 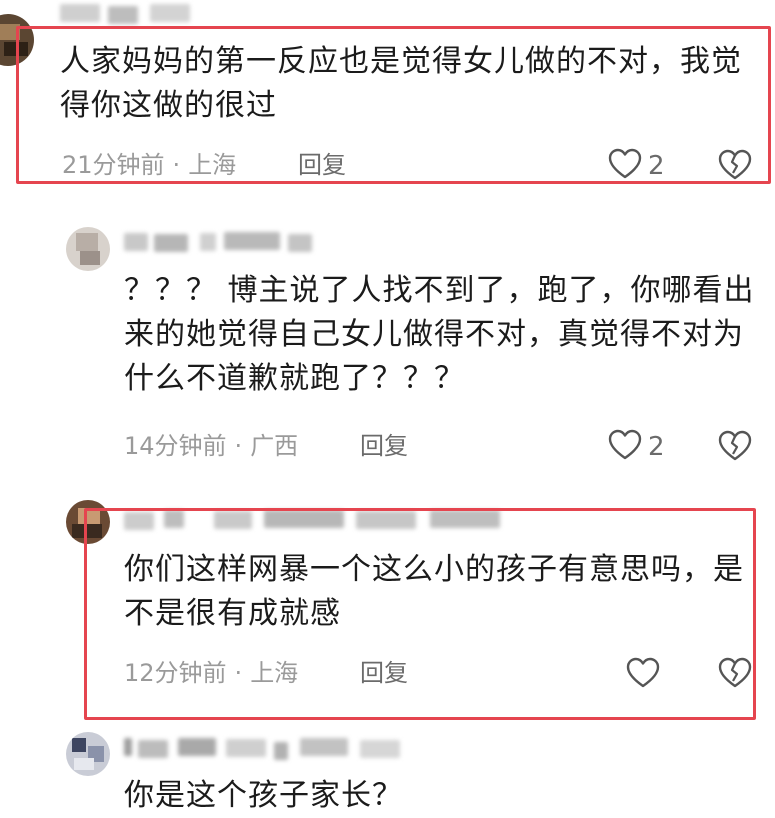 I want to click on comment-time: 14分钟前, so click(x=175, y=446).